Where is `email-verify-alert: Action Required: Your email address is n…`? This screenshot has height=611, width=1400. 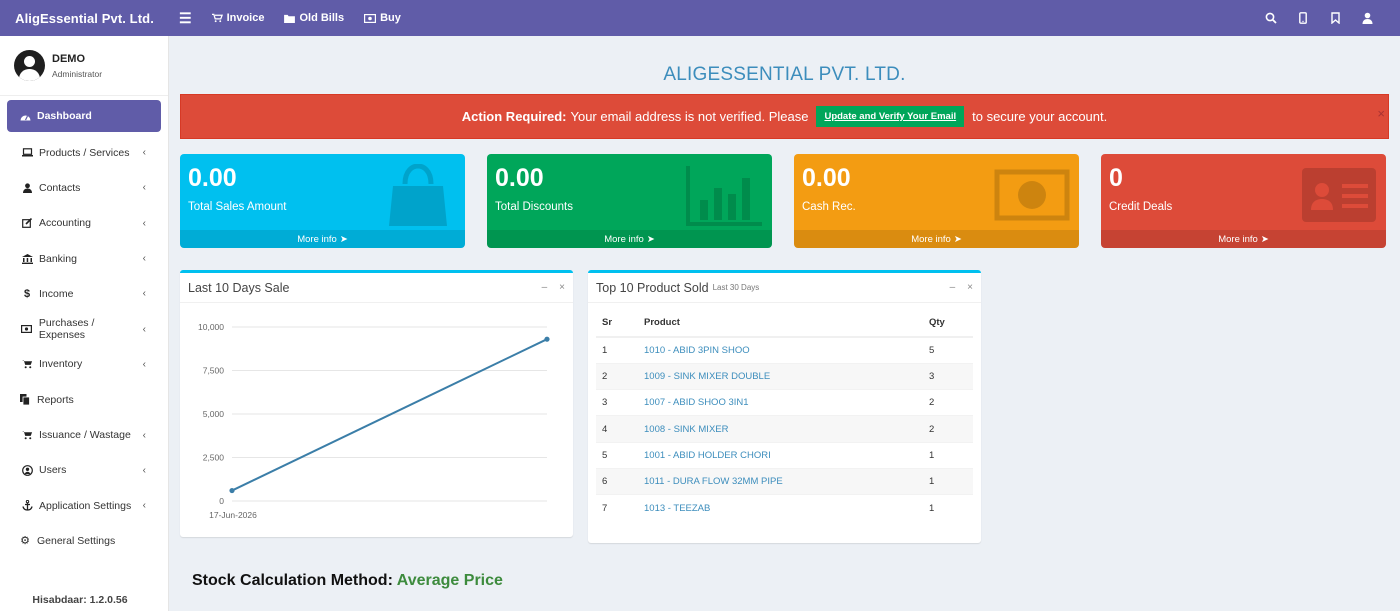 email-verify-alert: Action Required: Your email address is n… is located at coordinates (784, 116).